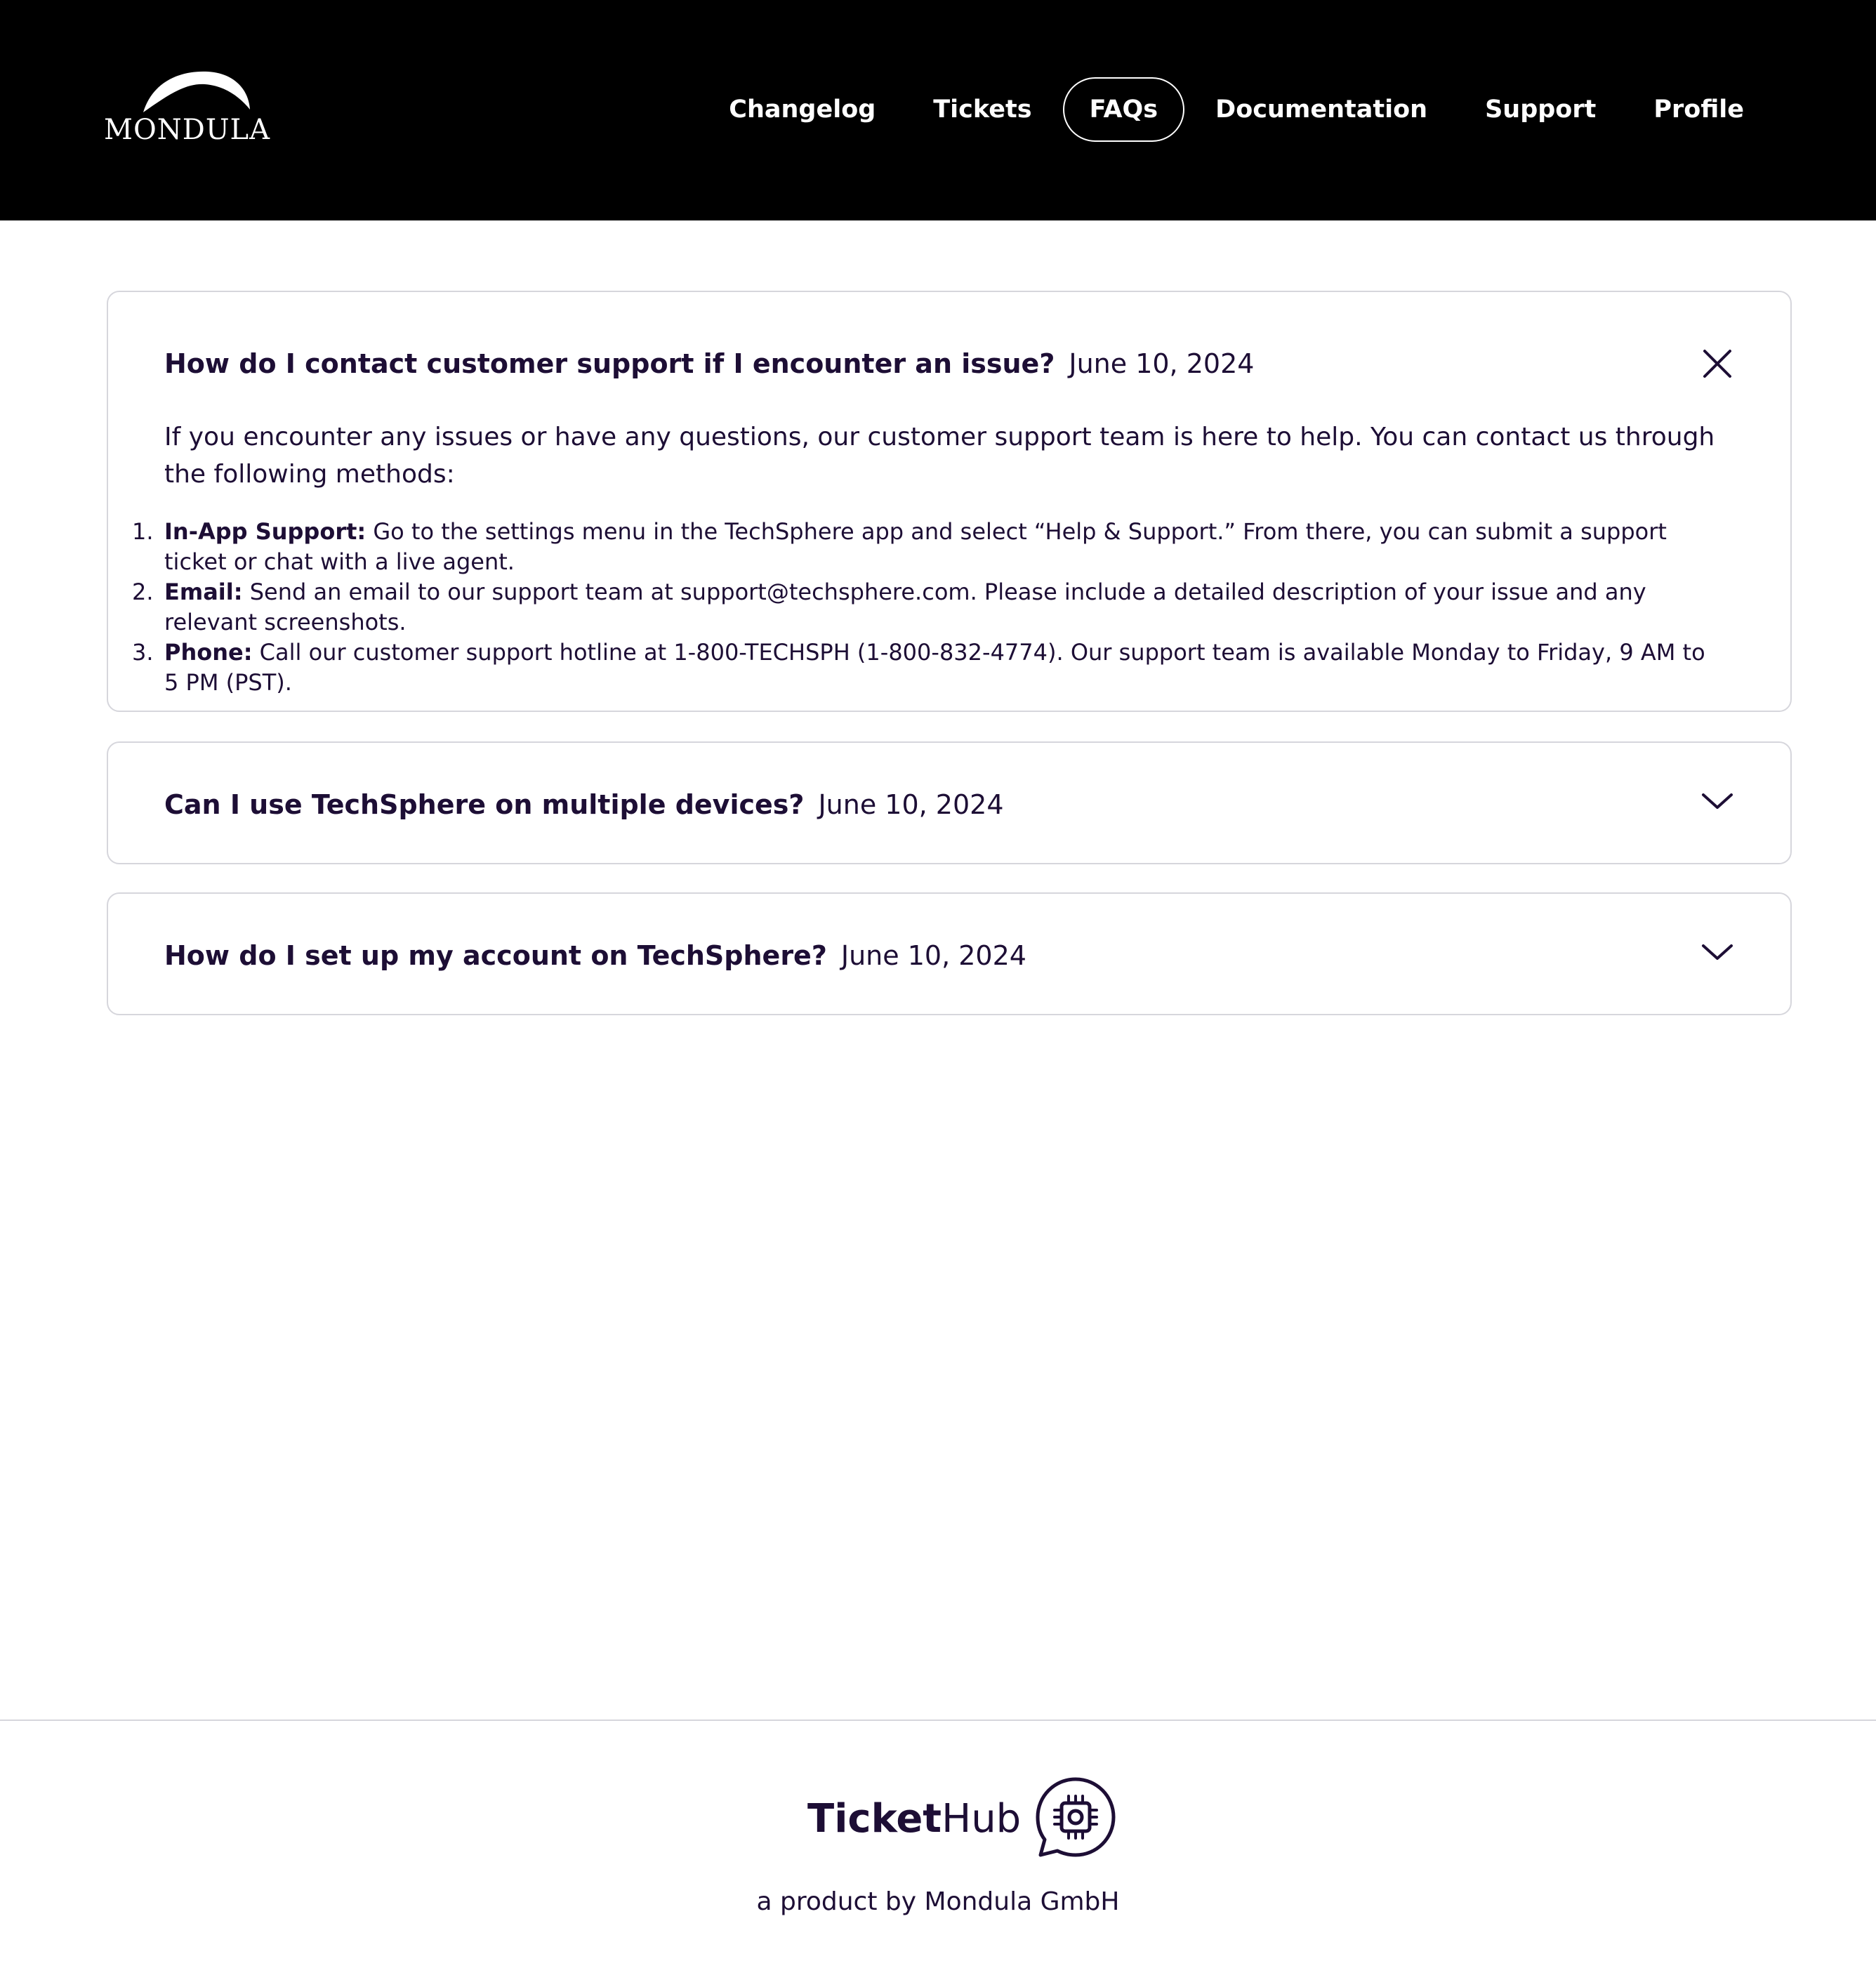 The height and width of the screenshot is (1980, 1876). What do you see at coordinates (1075, 1818) in the screenshot?
I see `tickethub-chip-icon` at bounding box center [1075, 1818].